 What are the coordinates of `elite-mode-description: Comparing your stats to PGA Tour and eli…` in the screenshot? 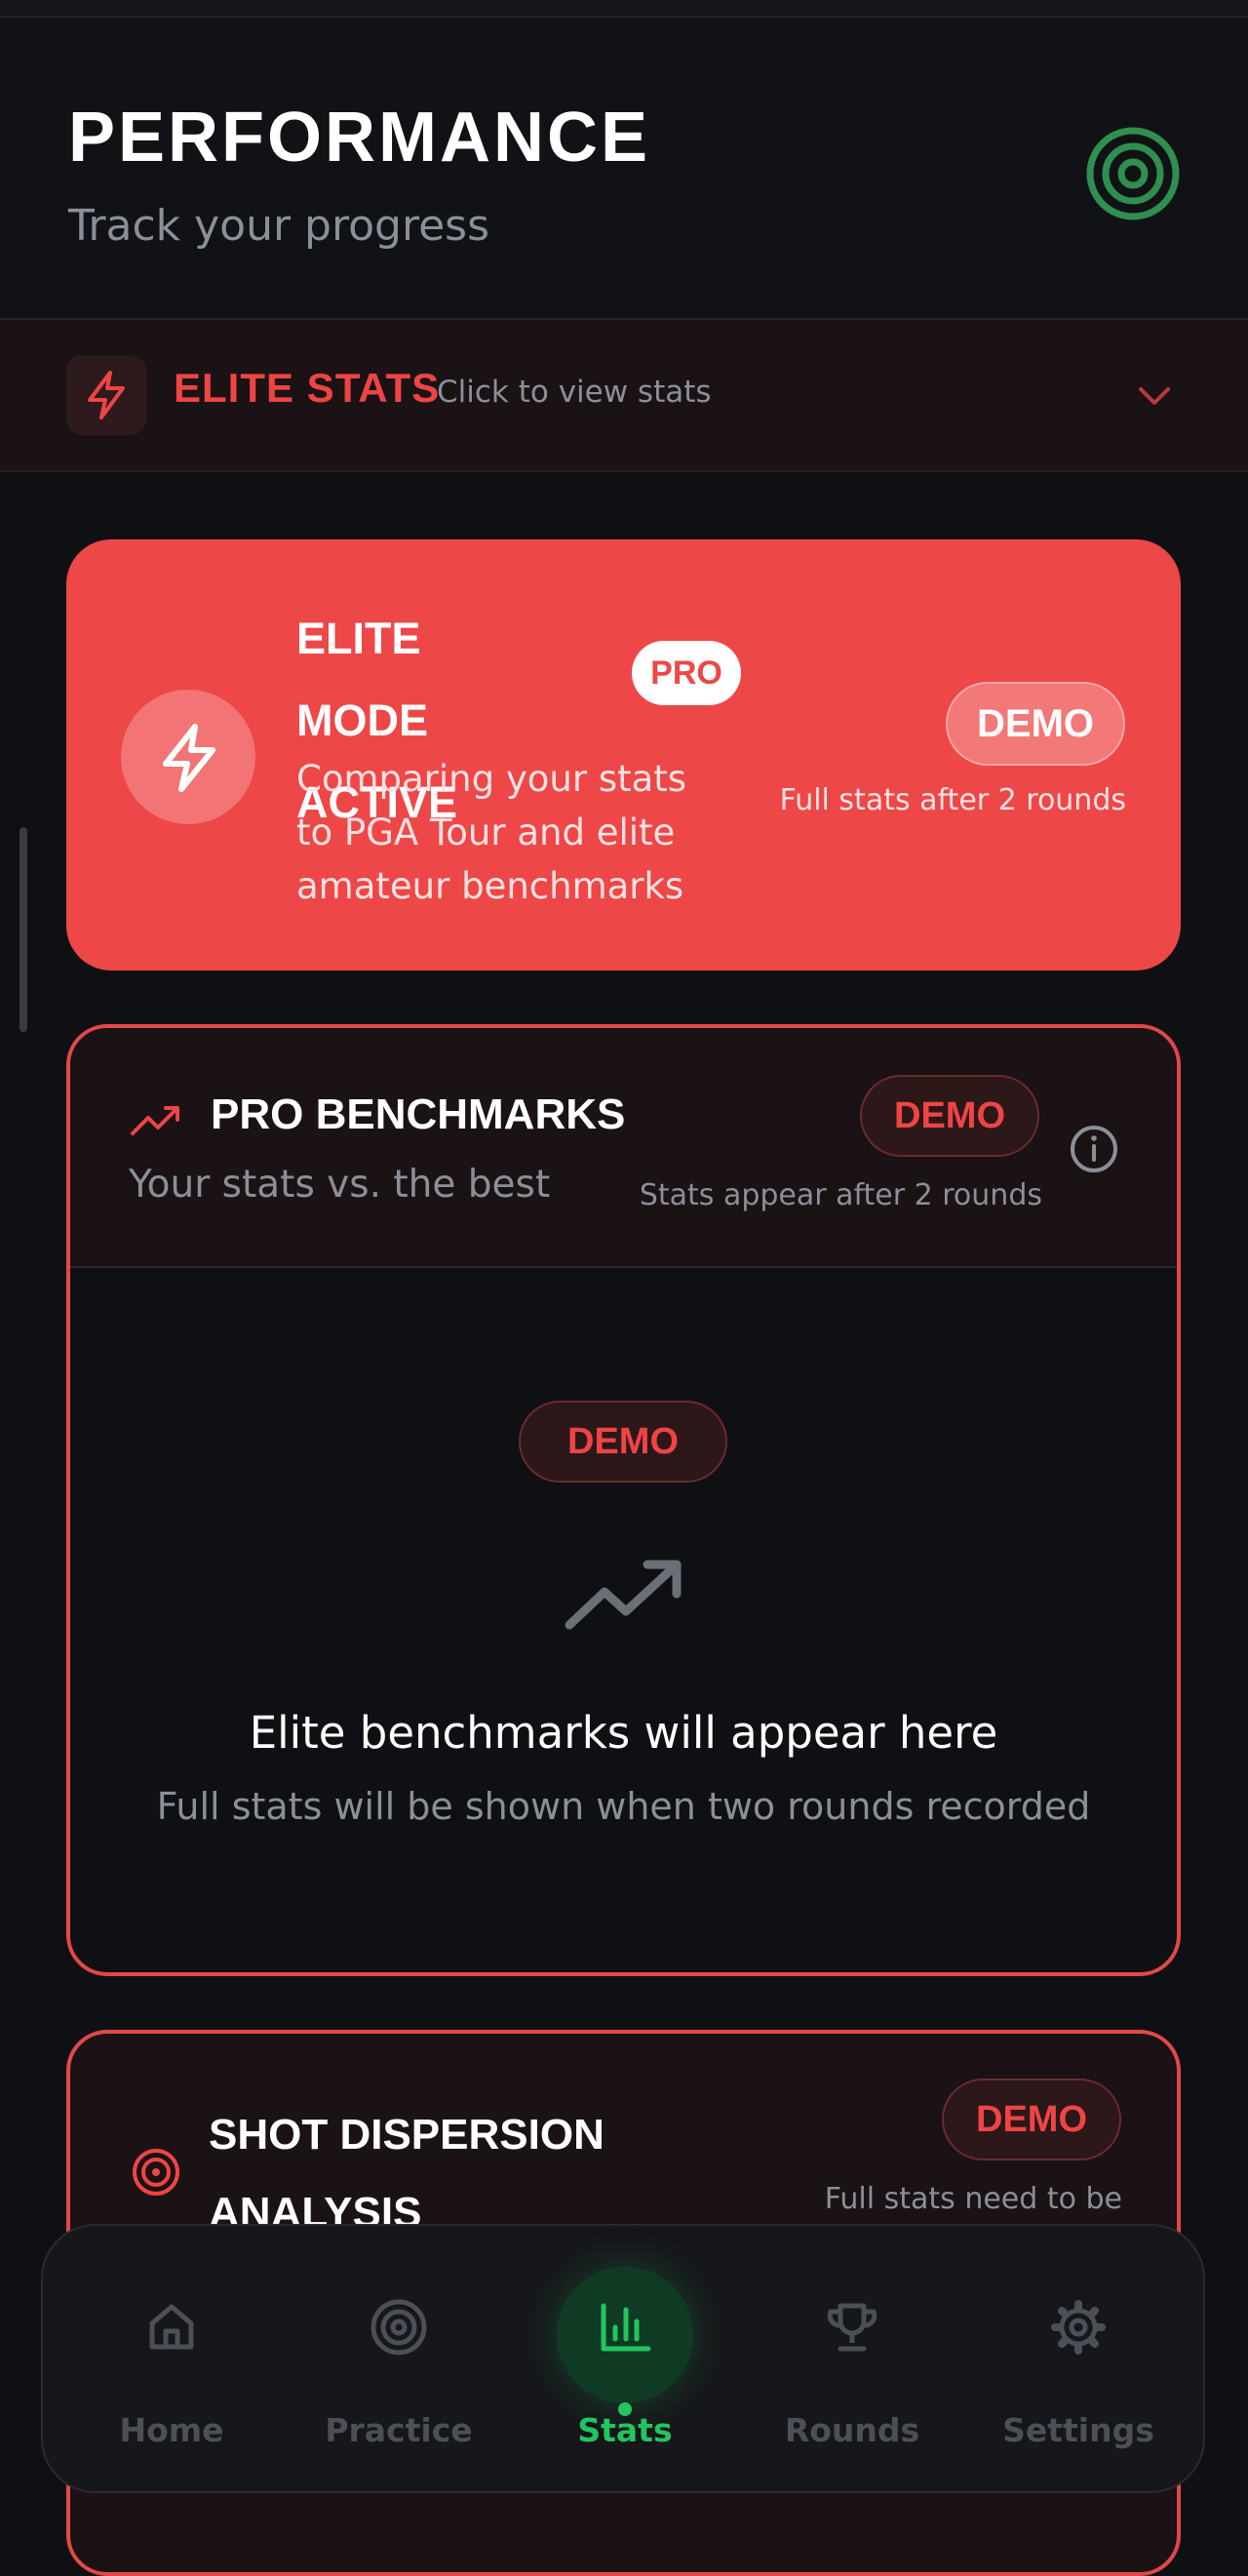 It's located at (491, 832).